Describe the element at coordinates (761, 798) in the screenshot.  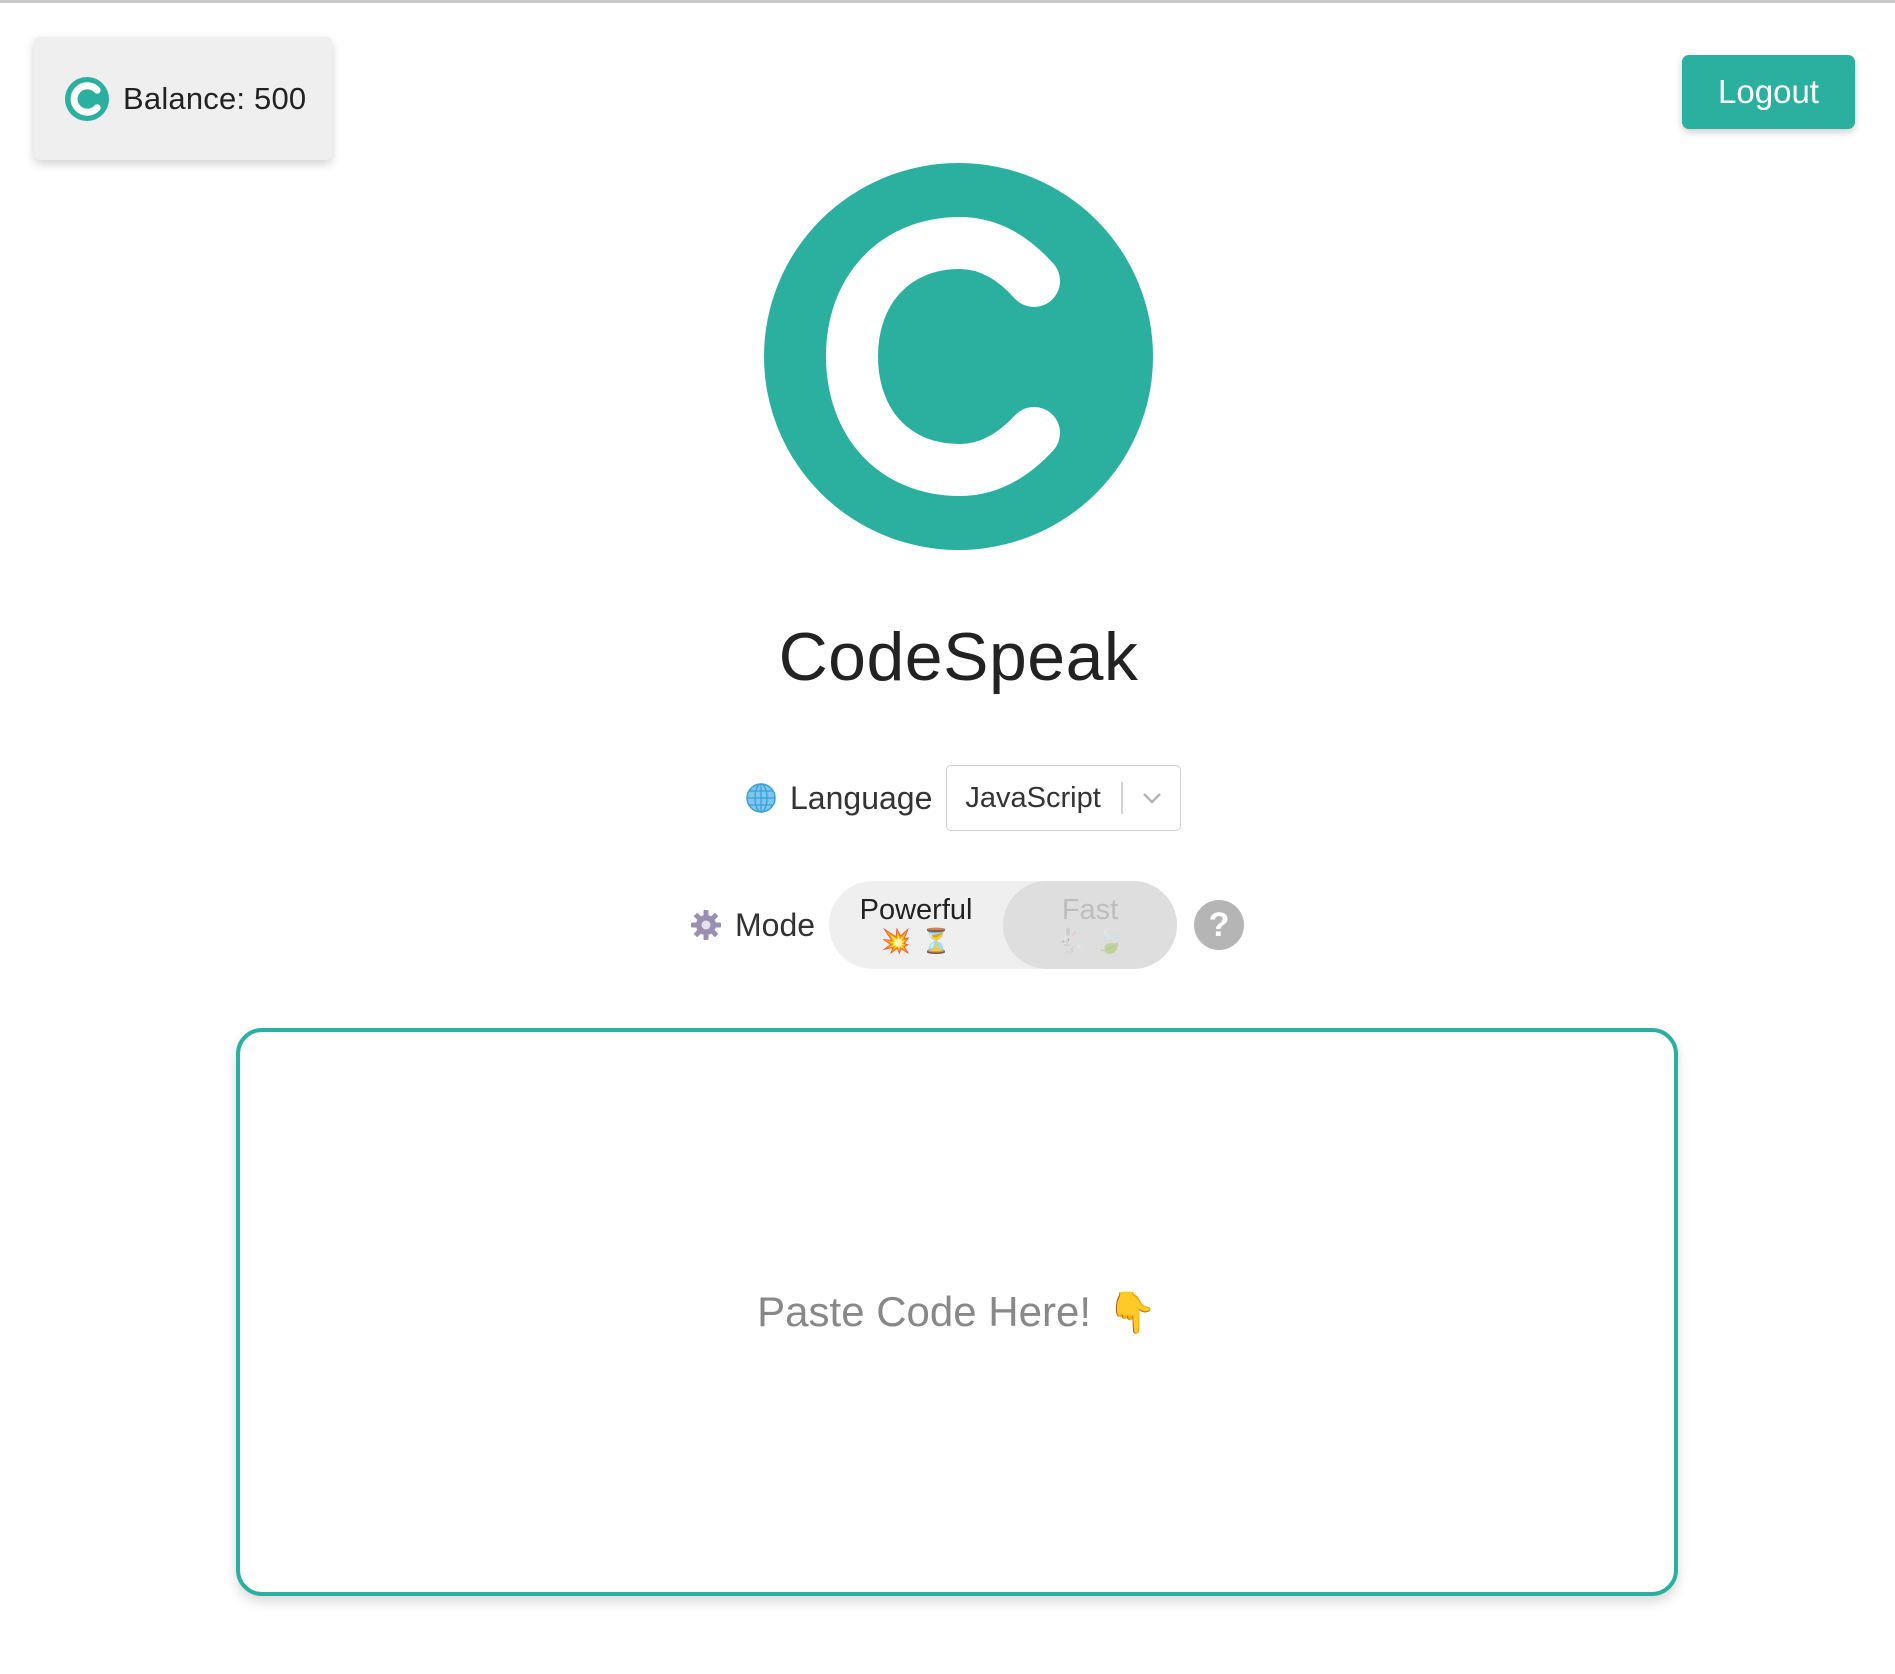
I see `globe-icon` at that location.